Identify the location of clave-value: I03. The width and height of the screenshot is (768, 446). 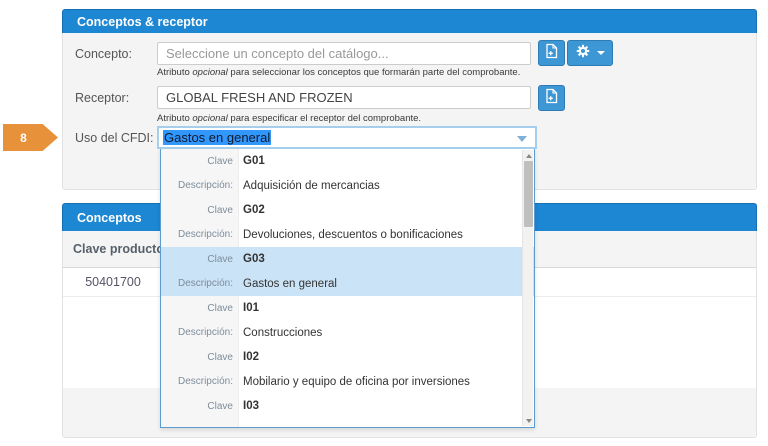
(251, 406).